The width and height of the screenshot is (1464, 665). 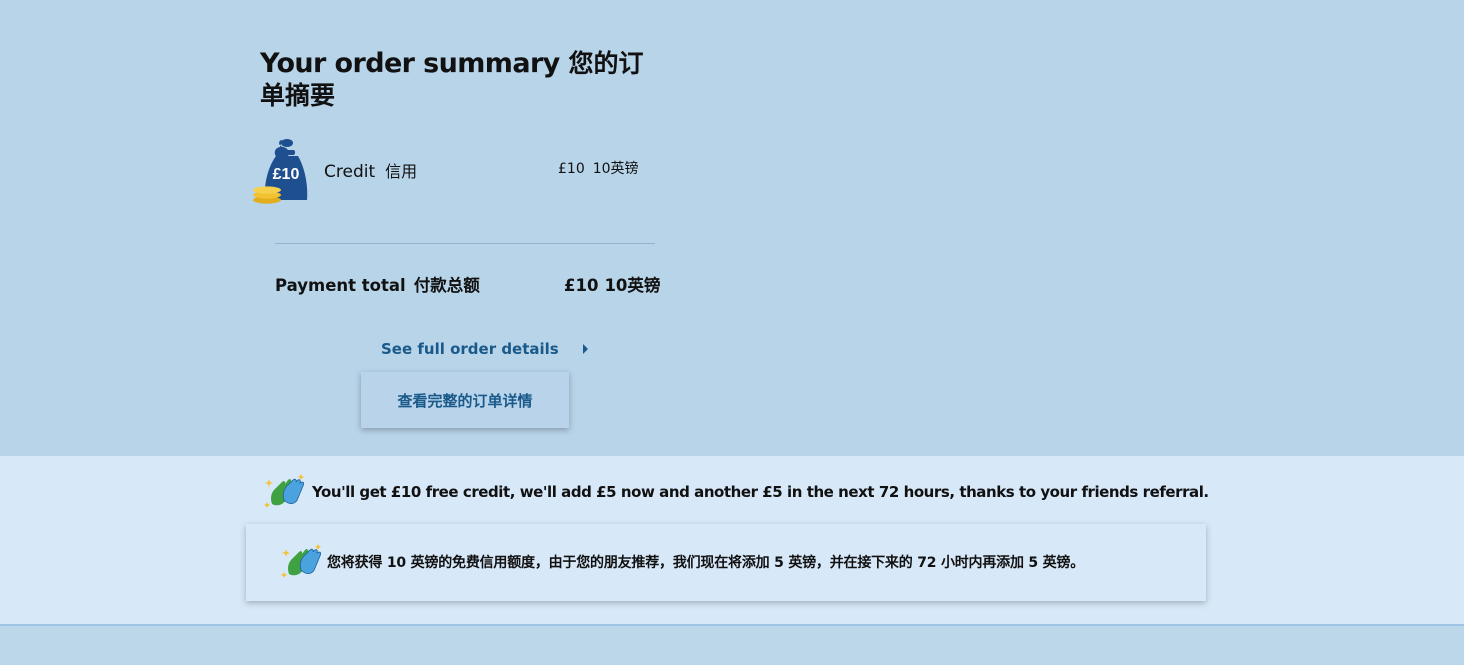 I want to click on credit-price-en: £10, so click(x=571, y=169).